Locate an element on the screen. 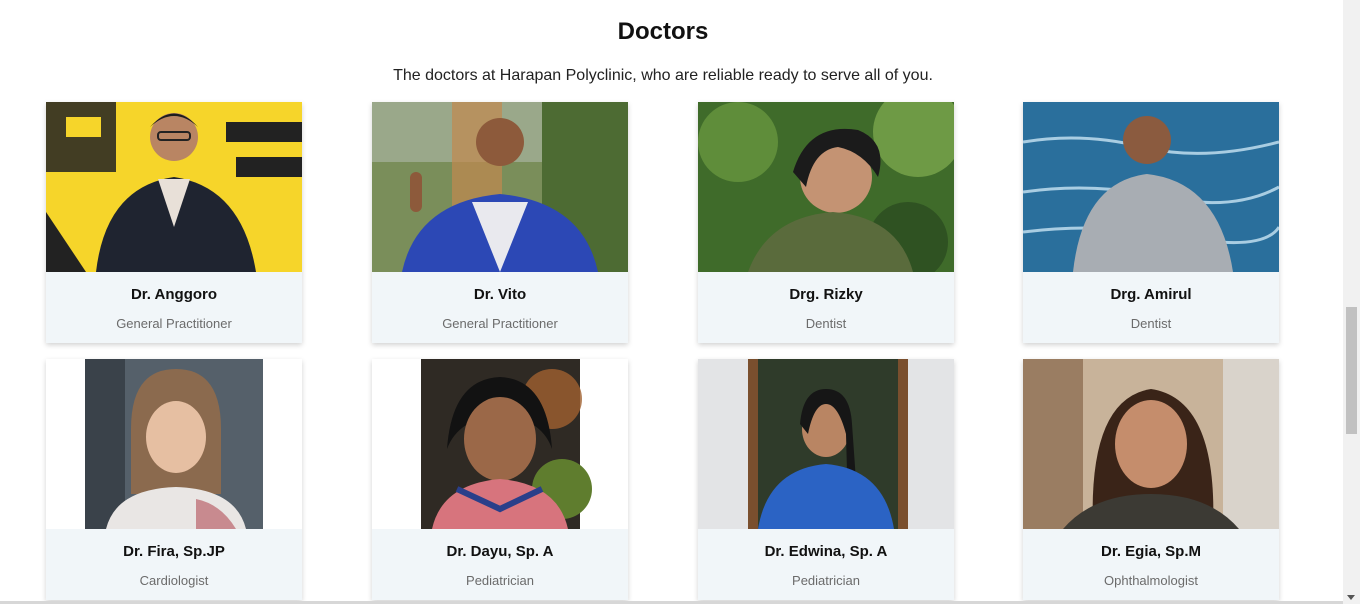 The width and height of the screenshot is (1360, 604). doctor-card: Dr. Dayu, Sp. A Pediatrician is located at coordinates (500, 479).